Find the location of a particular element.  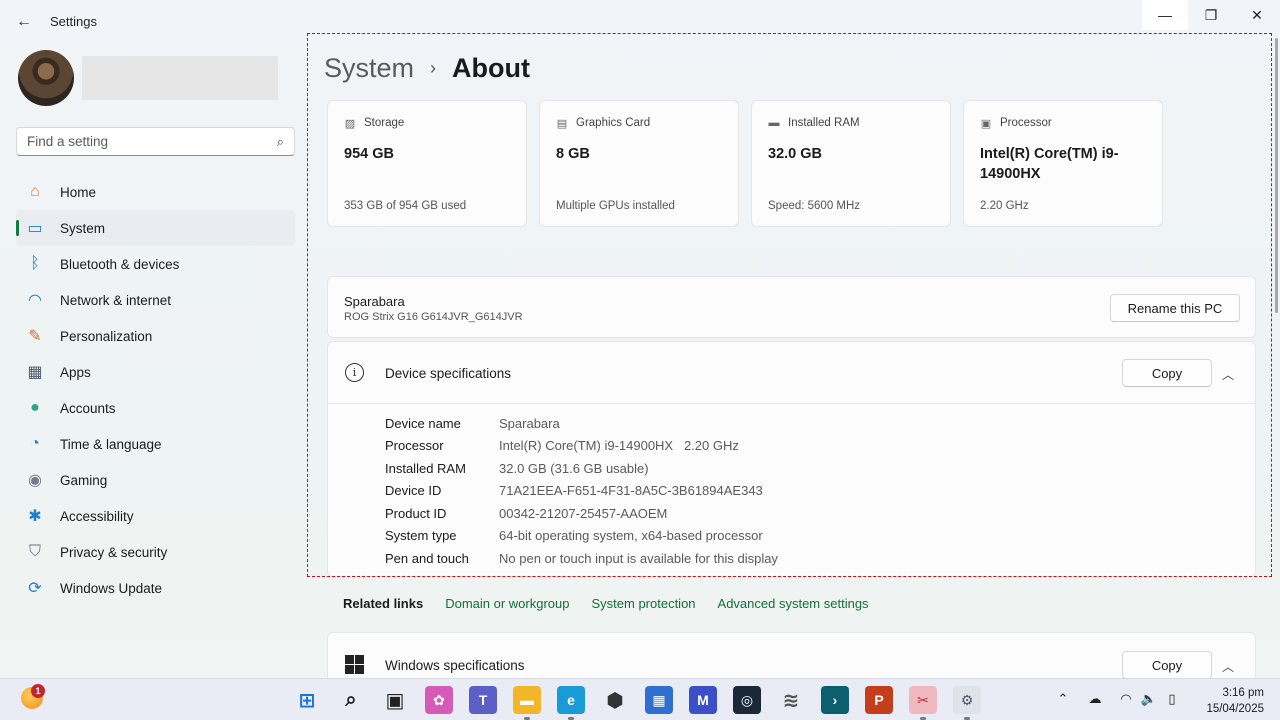

app-m-icon: M is located at coordinates (703, 700).